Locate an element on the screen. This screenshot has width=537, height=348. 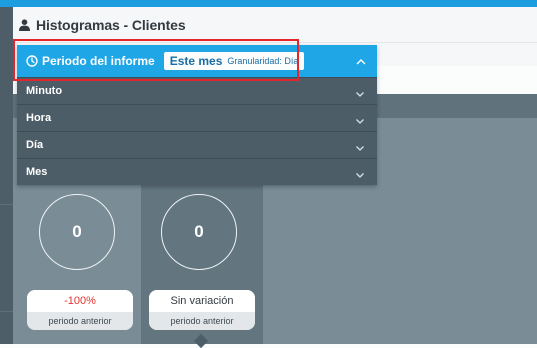
option-label: Hora is located at coordinates (39, 118).